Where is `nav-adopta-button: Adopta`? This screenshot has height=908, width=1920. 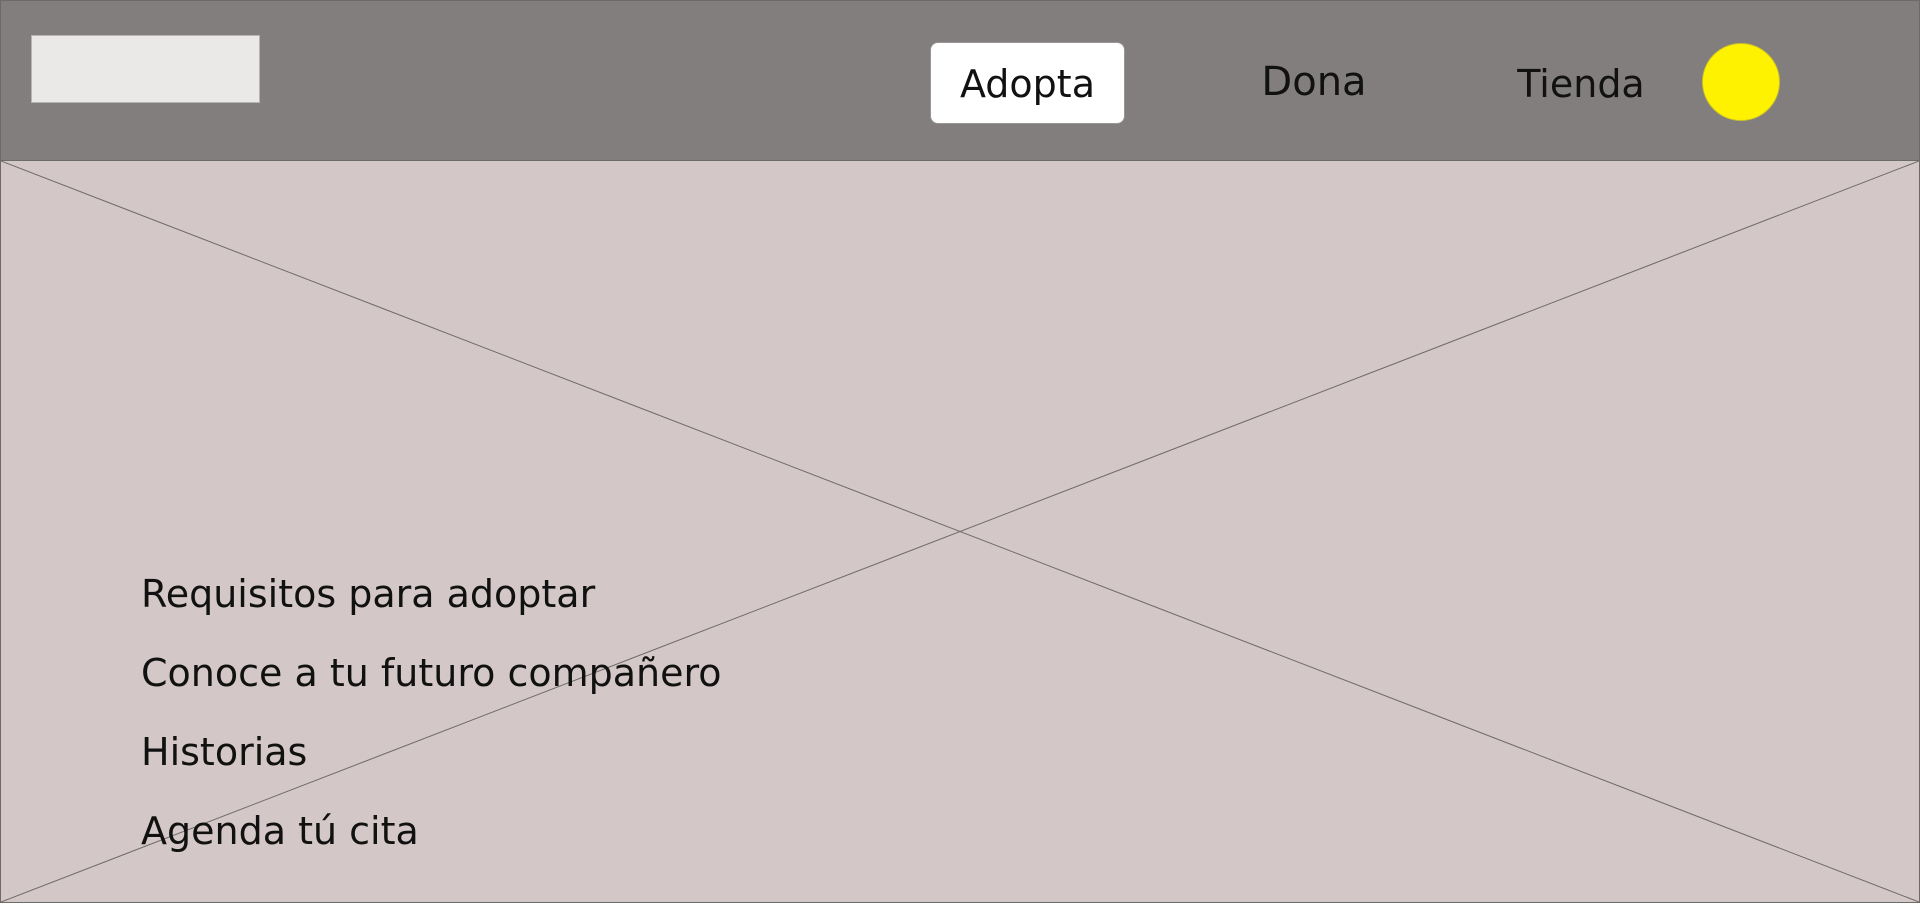
nav-adopta-button: Adopta is located at coordinates (1027, 83).